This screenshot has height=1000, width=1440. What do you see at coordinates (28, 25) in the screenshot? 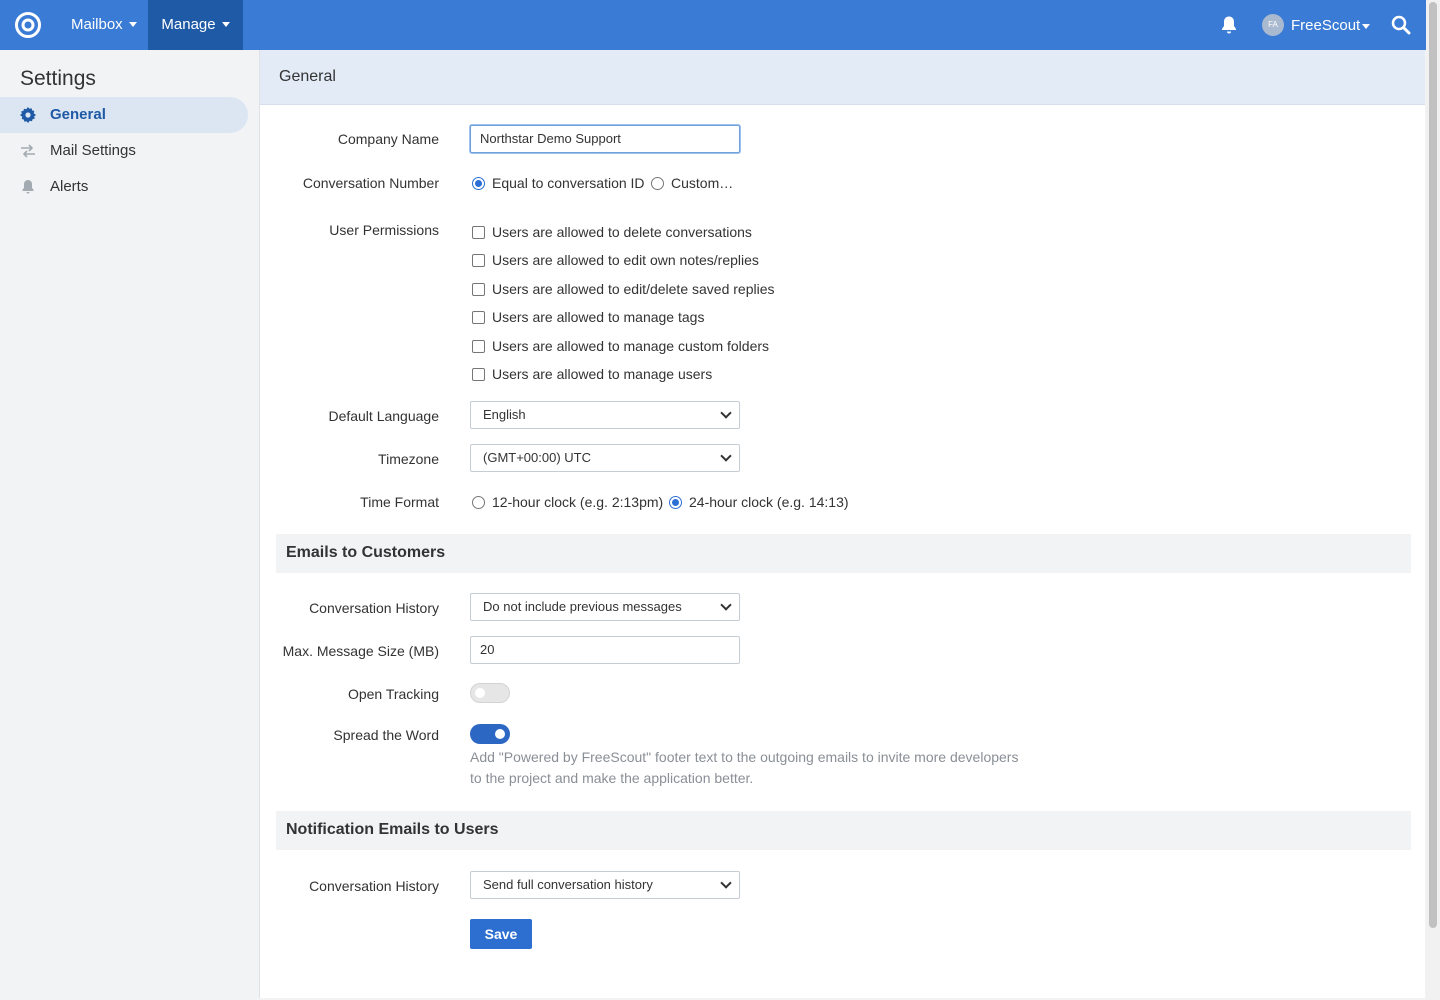
I see `freescout-logo-icon` at bounding box center [28, 25].